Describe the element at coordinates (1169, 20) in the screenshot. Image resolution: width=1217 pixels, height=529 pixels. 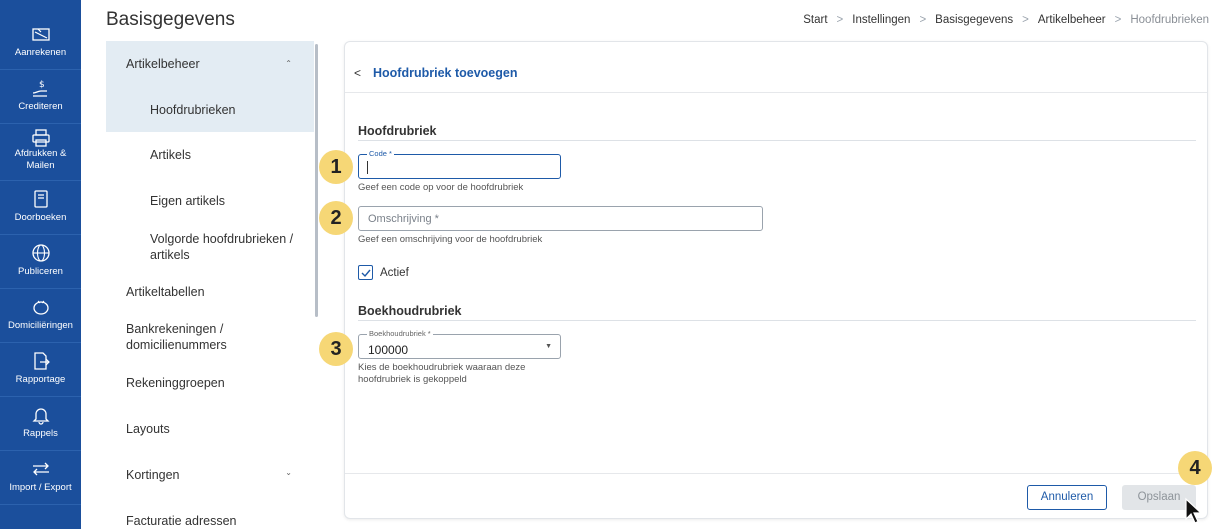
I see `breadcrumb-current: Hoofdrubrieken` at that location.